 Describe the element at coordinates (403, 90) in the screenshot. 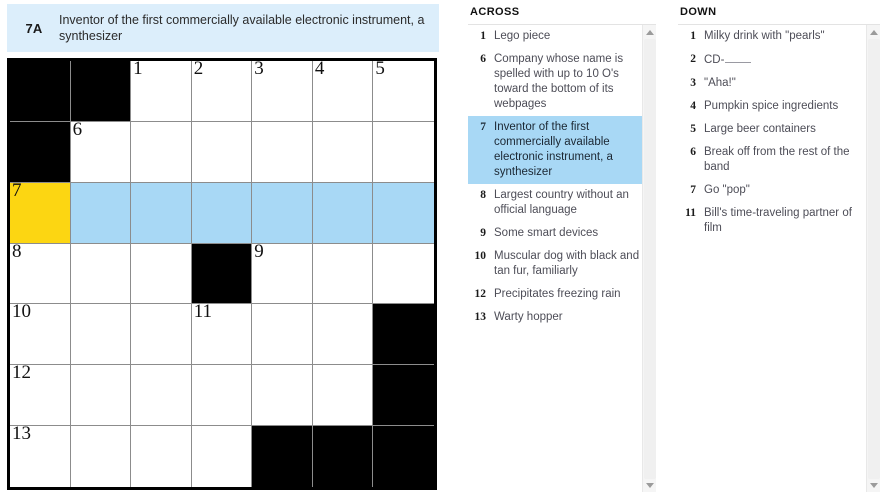

I see `grid-cell: 5` at that location.